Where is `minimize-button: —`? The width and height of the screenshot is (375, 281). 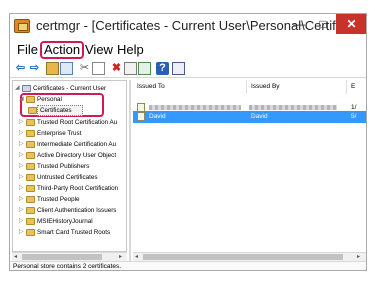 minimize-button: — is located at coordinates (299, 24).